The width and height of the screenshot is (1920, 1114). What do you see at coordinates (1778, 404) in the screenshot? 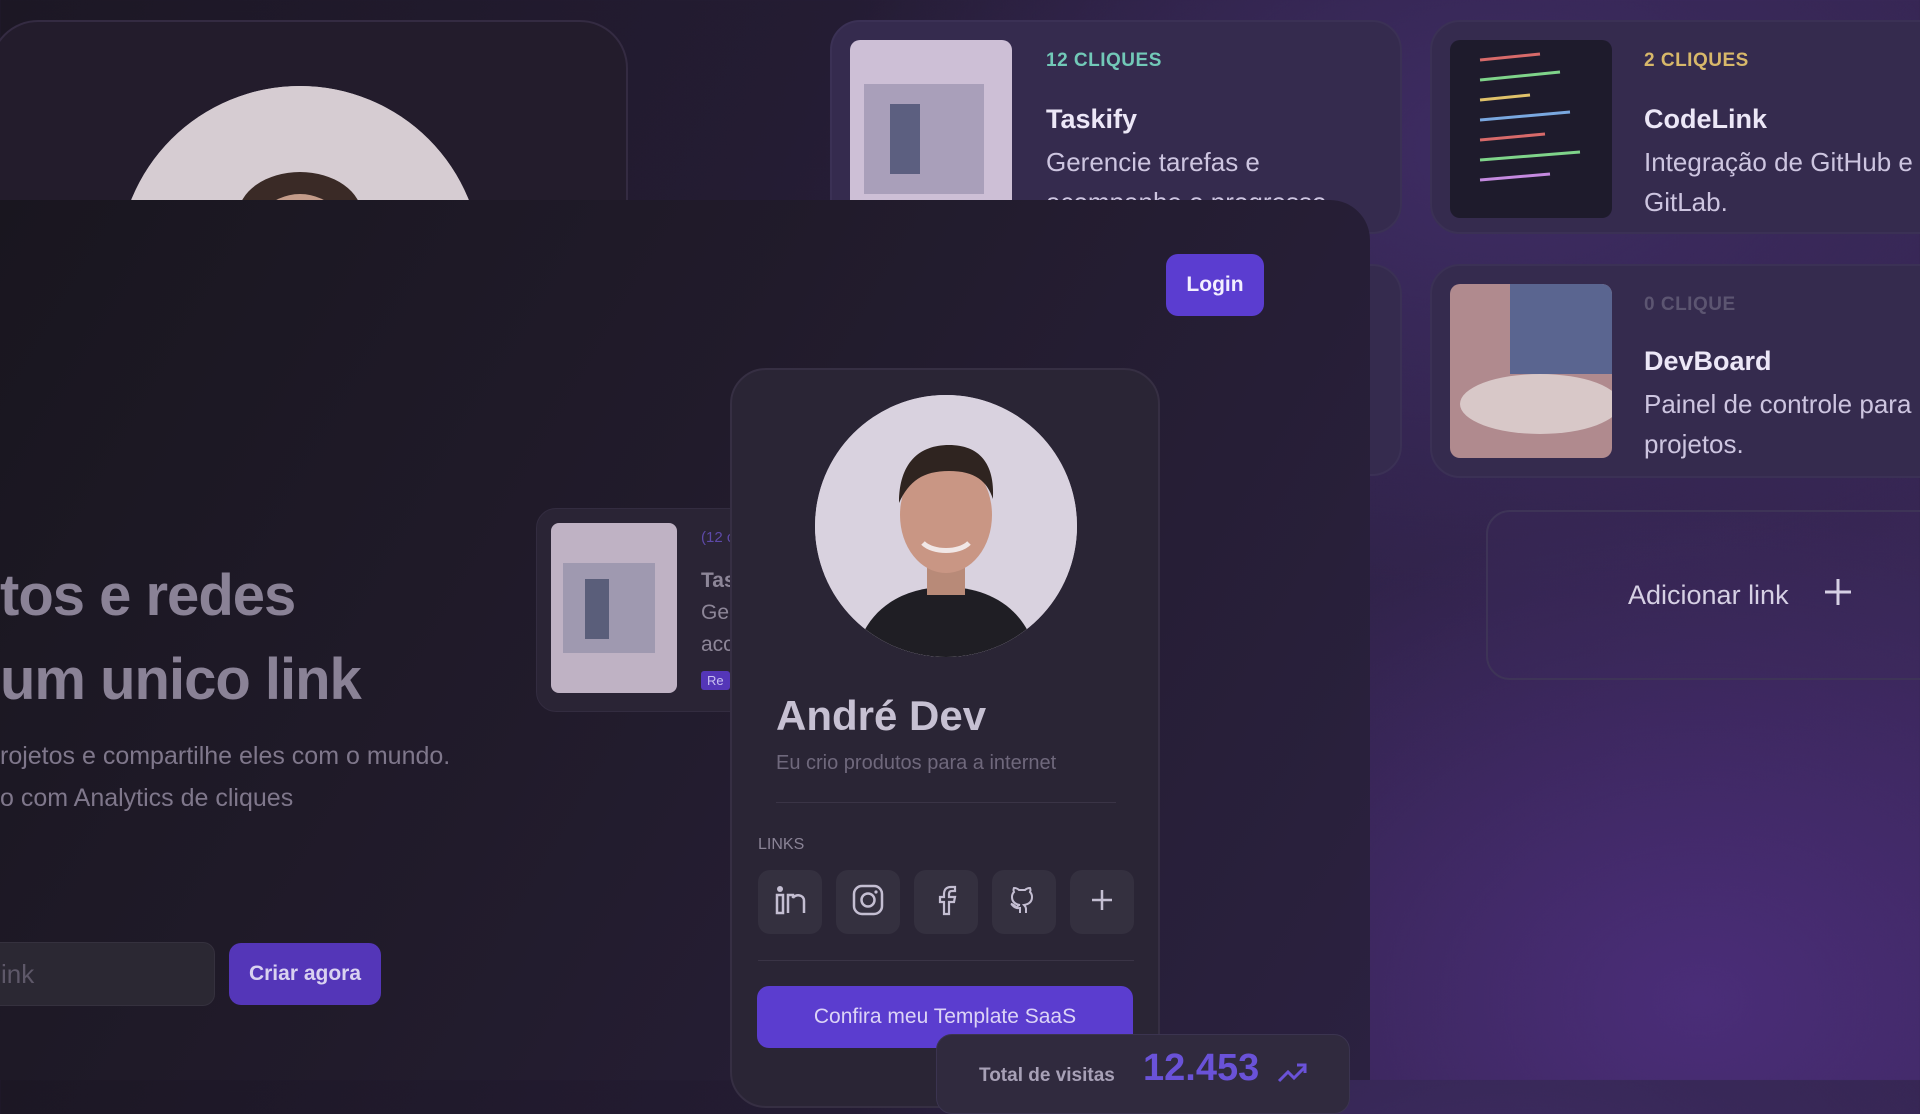
I see `card-desc-line1: Painel de controle para` at bounding box center [1778, 404].